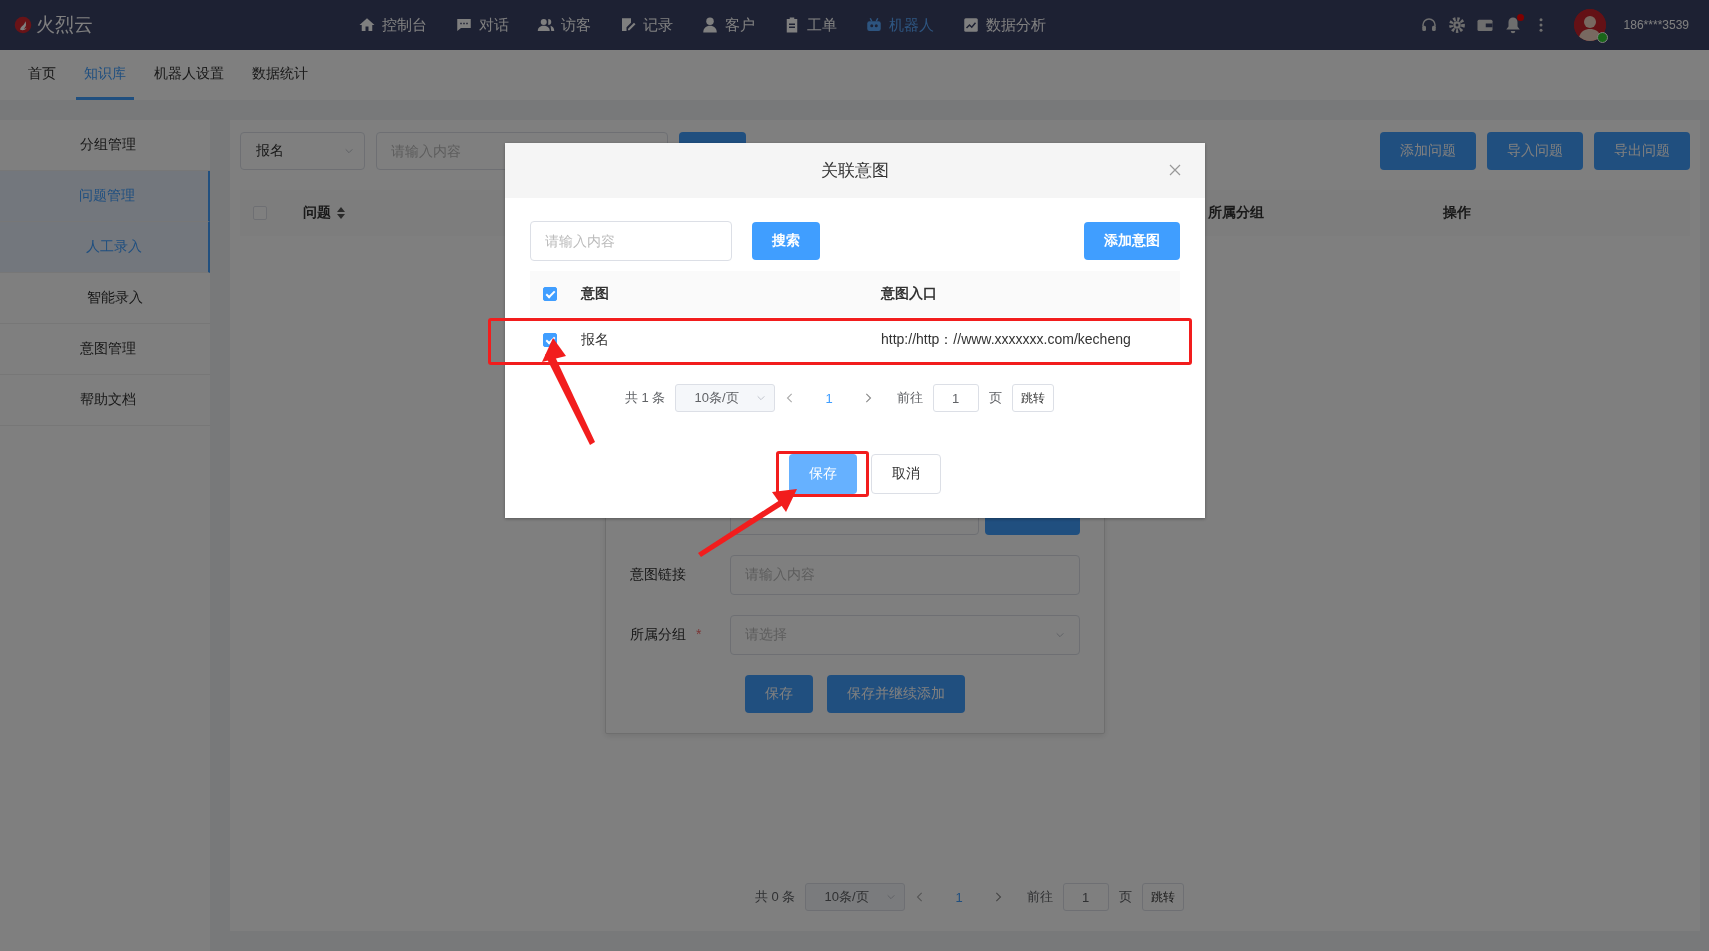  What do you see at coordinates (645, 398) in the screenshot?
I see `total-count: 共 1 条` at bounding box center [645, 398].